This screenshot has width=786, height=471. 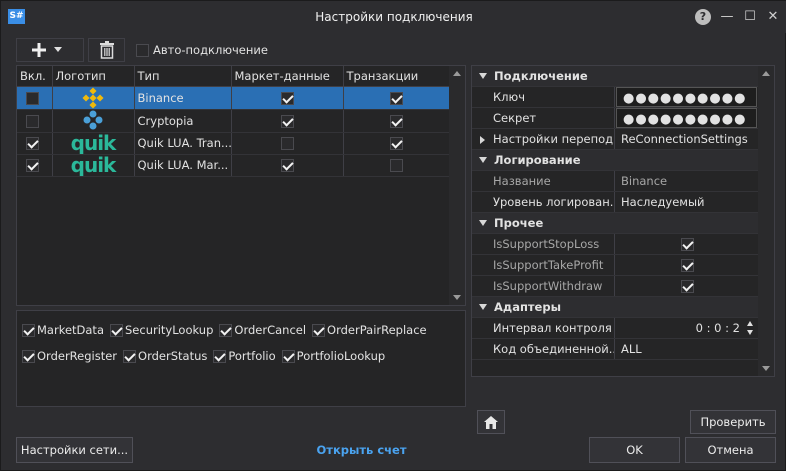 I want to click on interval-input: 0 : 0 : 2, so click(x=718, y=328).